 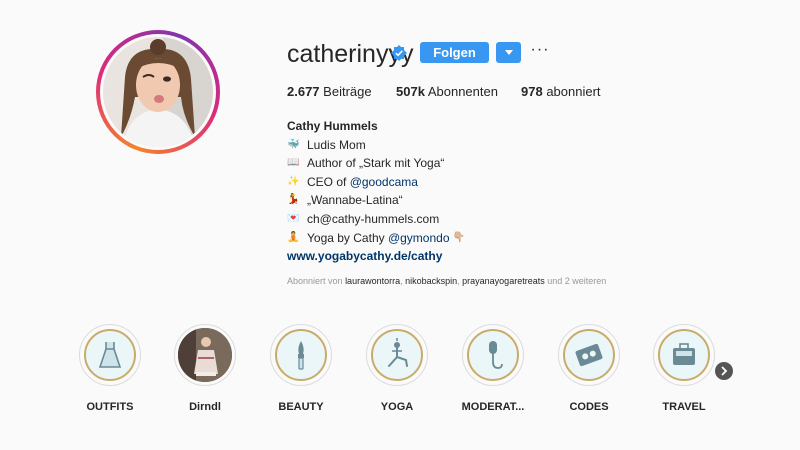 What do you see at coordinates (503, 281) in the screenshot?
I see `followed-by-user: prayanayogaretreats` at bounding box center [503, 281].